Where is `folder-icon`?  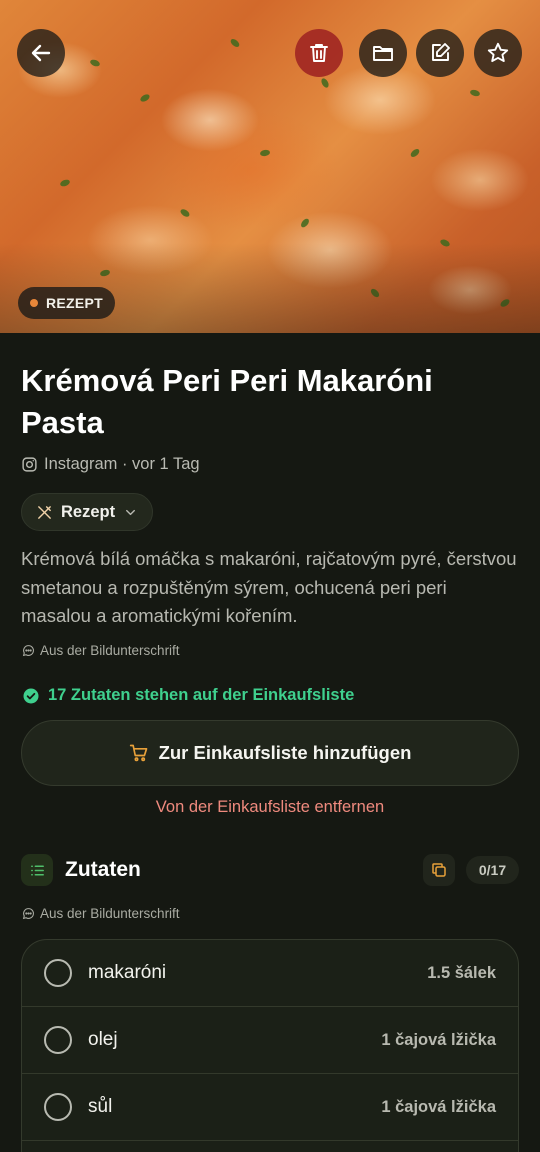
folder-icon is located at coordinates (383, 53).